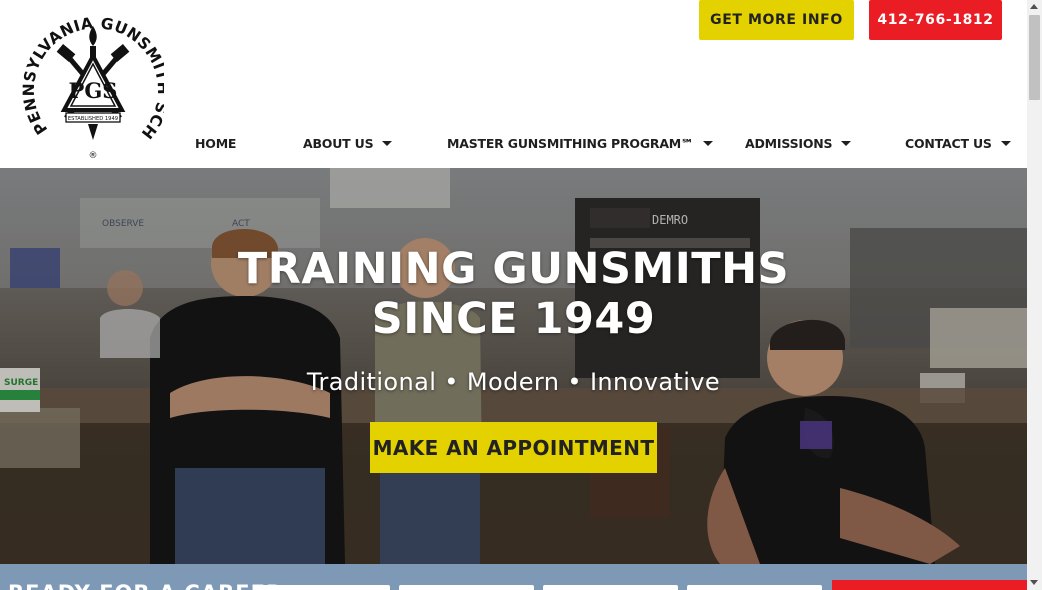 The width and height of the screenshot is (1042, 590). Describe the element at coordinates (935, 20) in the screenshot. I see `phone-button: 412-766-1812` at that location.